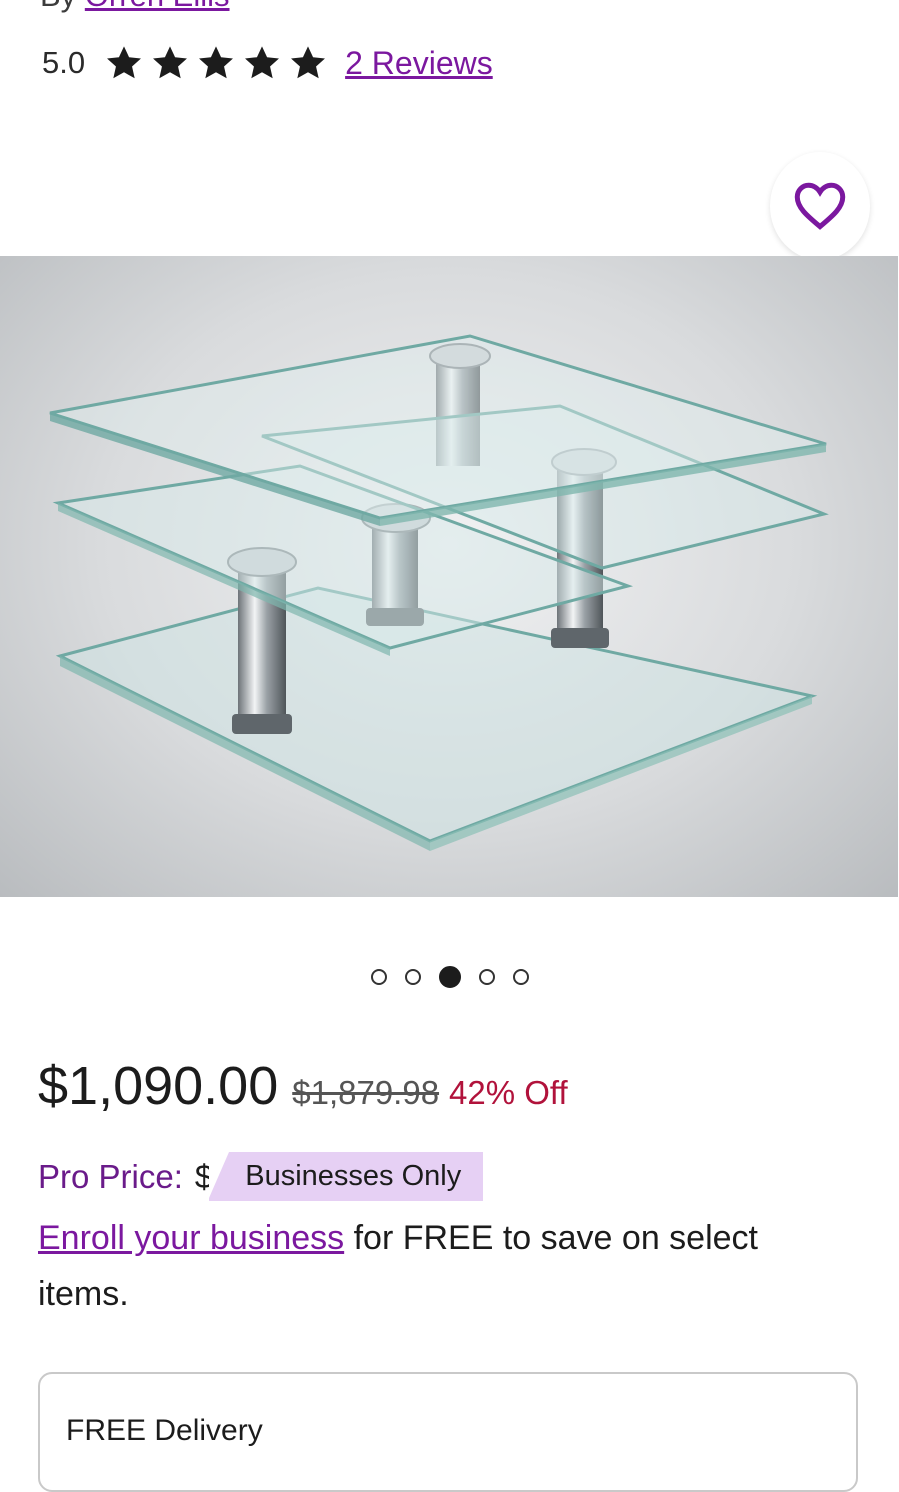  Describe the element at coordinates (366, 1092) in the screenshot. I see `original-price: $1,879.98` at that location.